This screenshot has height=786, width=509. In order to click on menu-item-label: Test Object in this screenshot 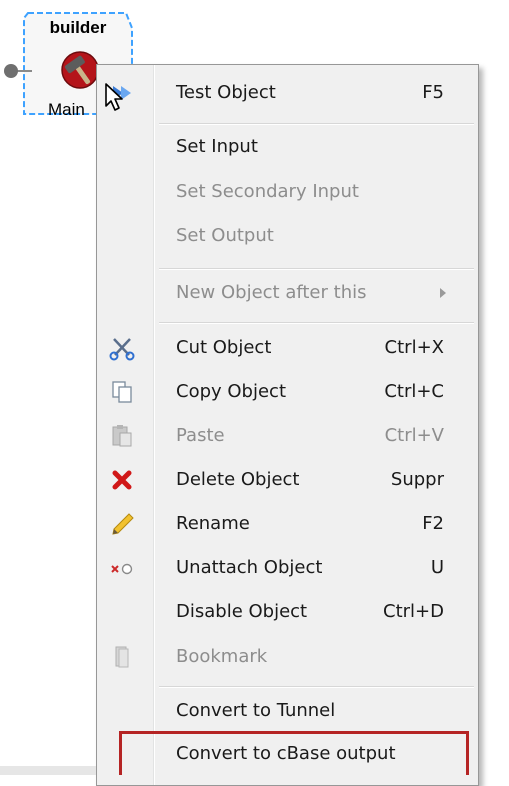, I will do `click(226, 92)`.